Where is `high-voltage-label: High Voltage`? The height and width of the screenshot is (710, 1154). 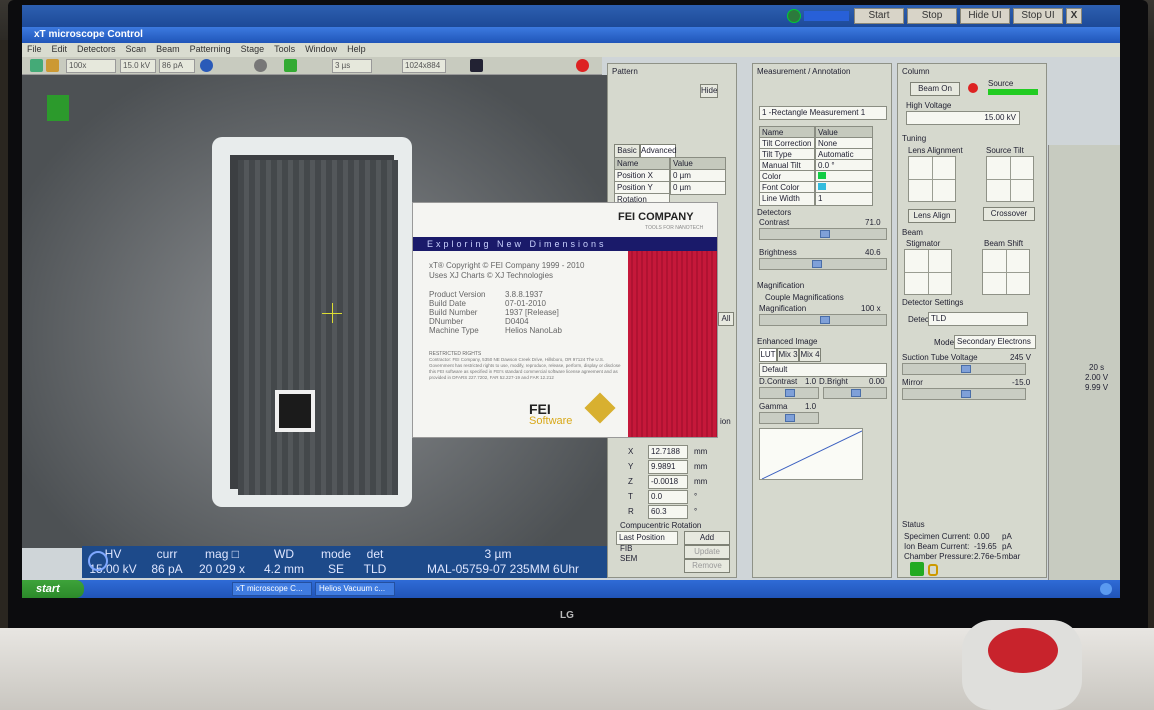 high-voltage-label: High Voltage is located at coordinates (929, 105).